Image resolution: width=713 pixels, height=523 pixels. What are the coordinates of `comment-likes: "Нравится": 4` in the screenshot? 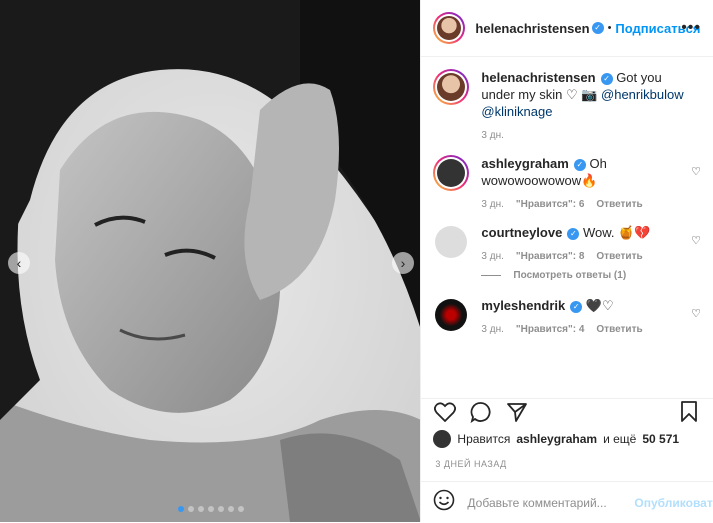 It's located at (550, 329).